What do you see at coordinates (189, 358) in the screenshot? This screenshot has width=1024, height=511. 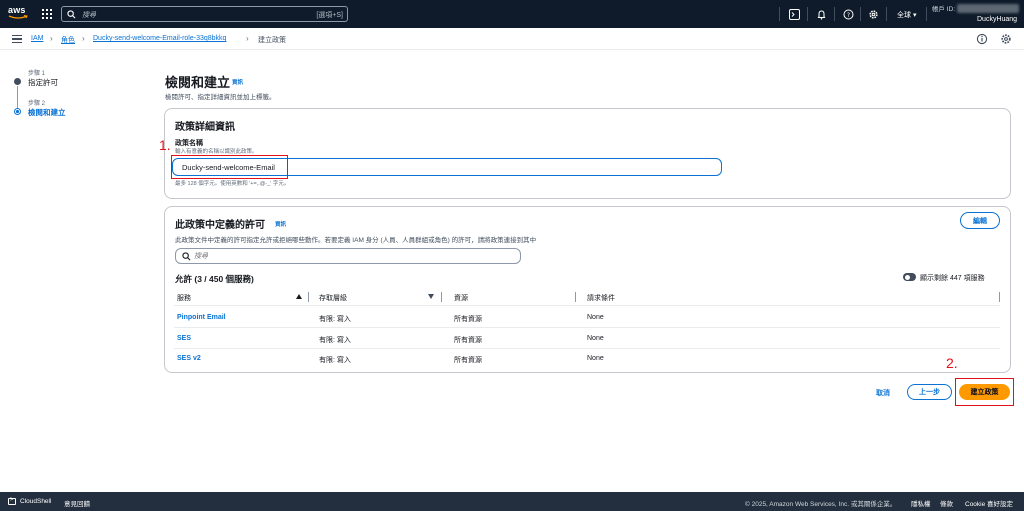 I see `row-service-link: SES v2` at bounding box center [189, 358].